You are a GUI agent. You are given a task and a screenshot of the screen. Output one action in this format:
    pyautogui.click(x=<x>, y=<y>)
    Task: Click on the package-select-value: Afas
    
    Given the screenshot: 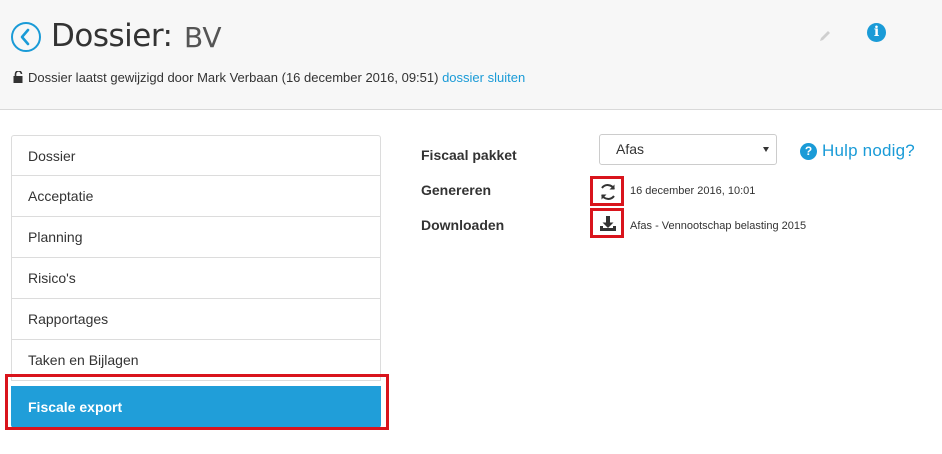 What is the action you would take?
    pyautogui.click(x=630, y=149)
    